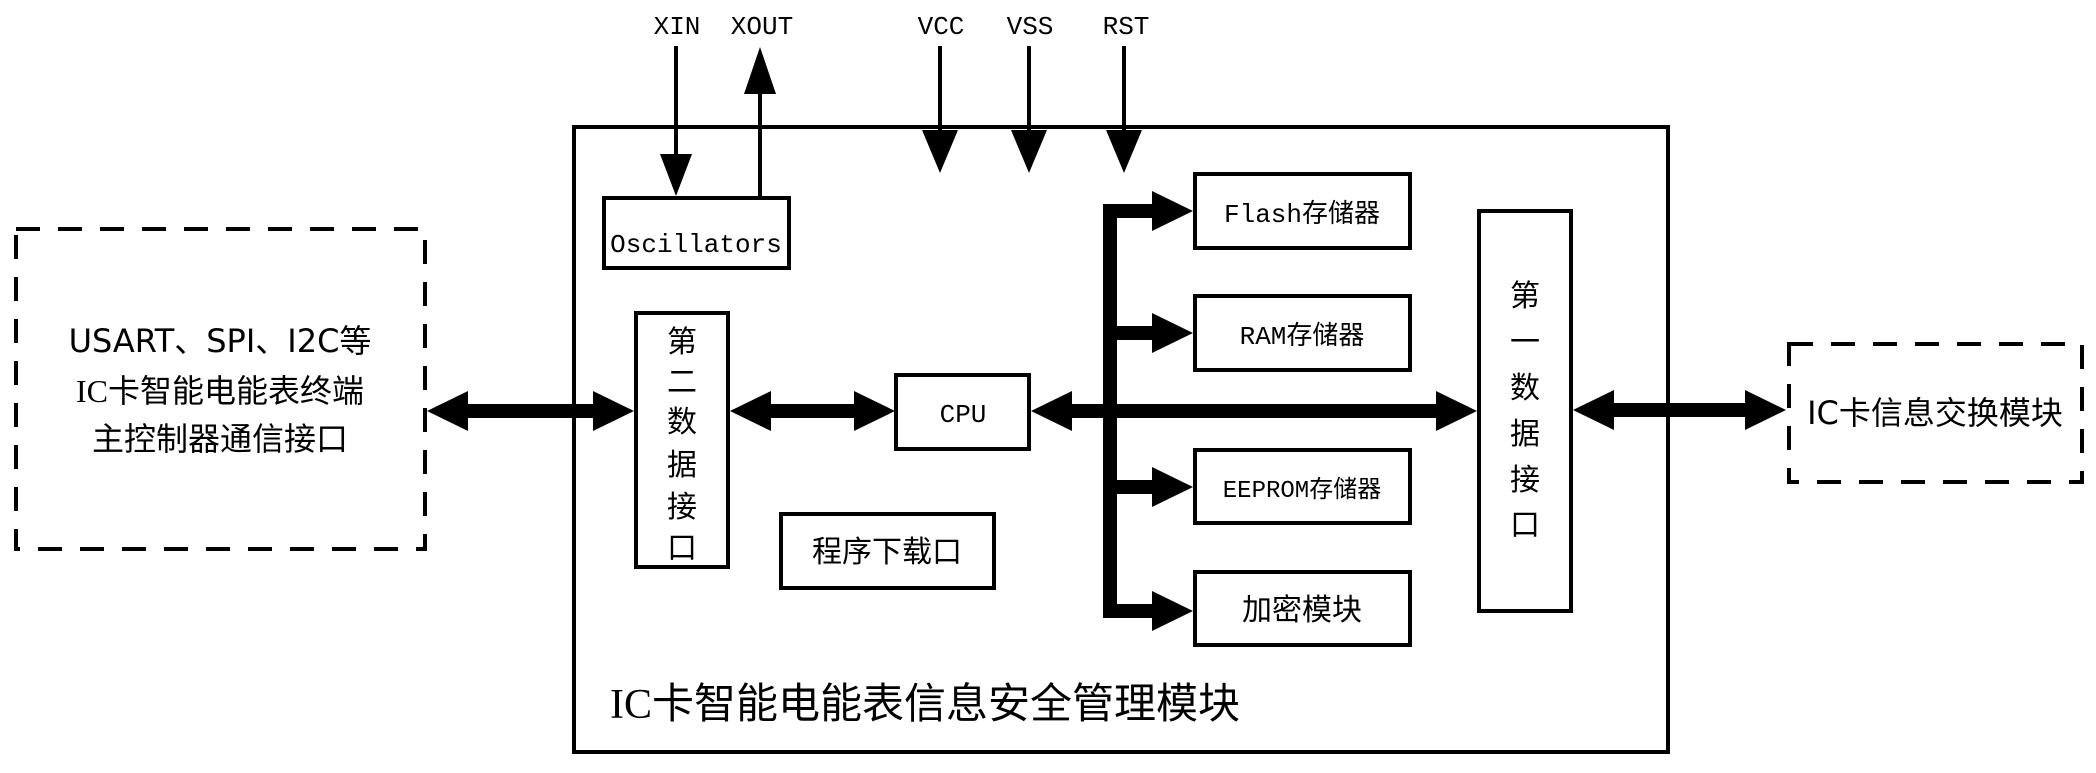  I want to click on second-data-interface-char: 接, so click(682, 507).